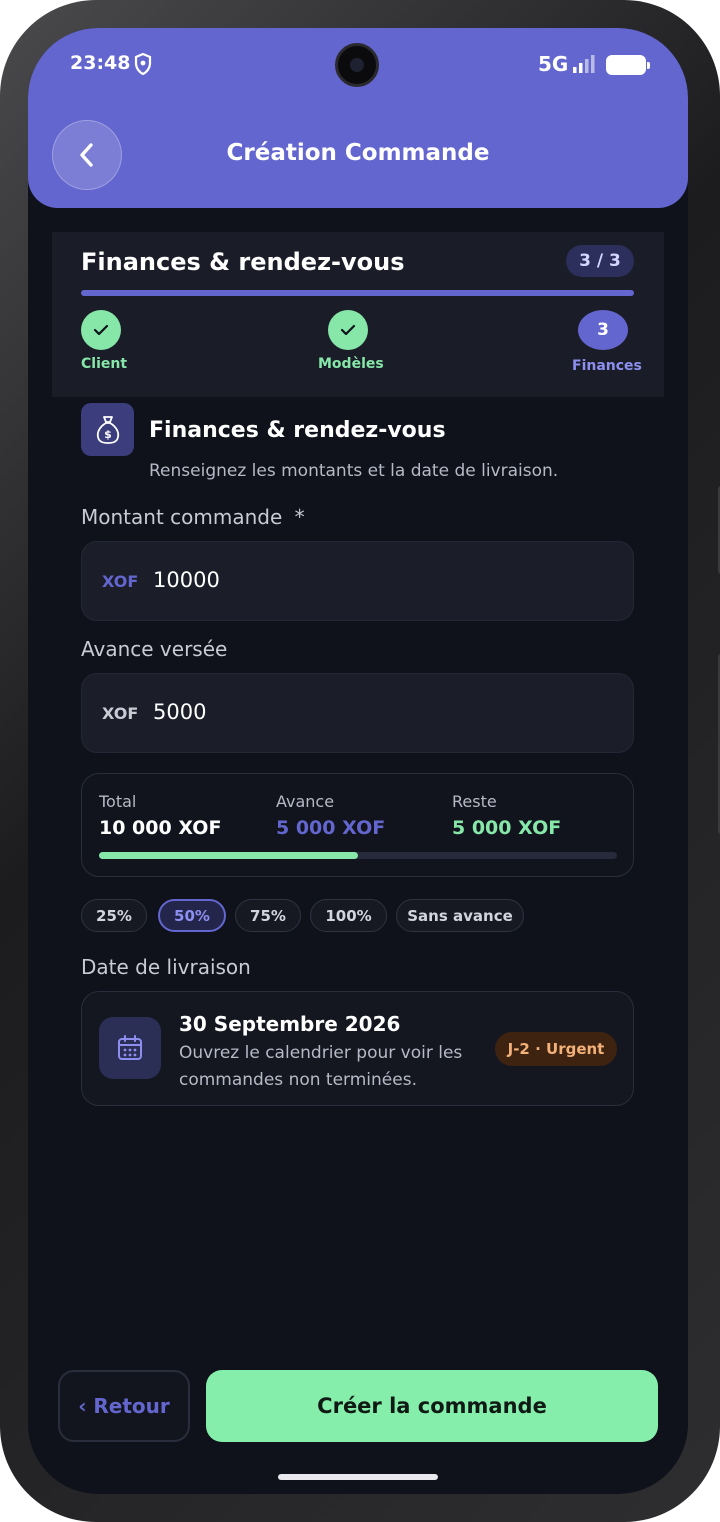 Image resolution: width=720 pixels, height=1522 pixels. I want to click on step-client-label: Client, so click(104, 364).